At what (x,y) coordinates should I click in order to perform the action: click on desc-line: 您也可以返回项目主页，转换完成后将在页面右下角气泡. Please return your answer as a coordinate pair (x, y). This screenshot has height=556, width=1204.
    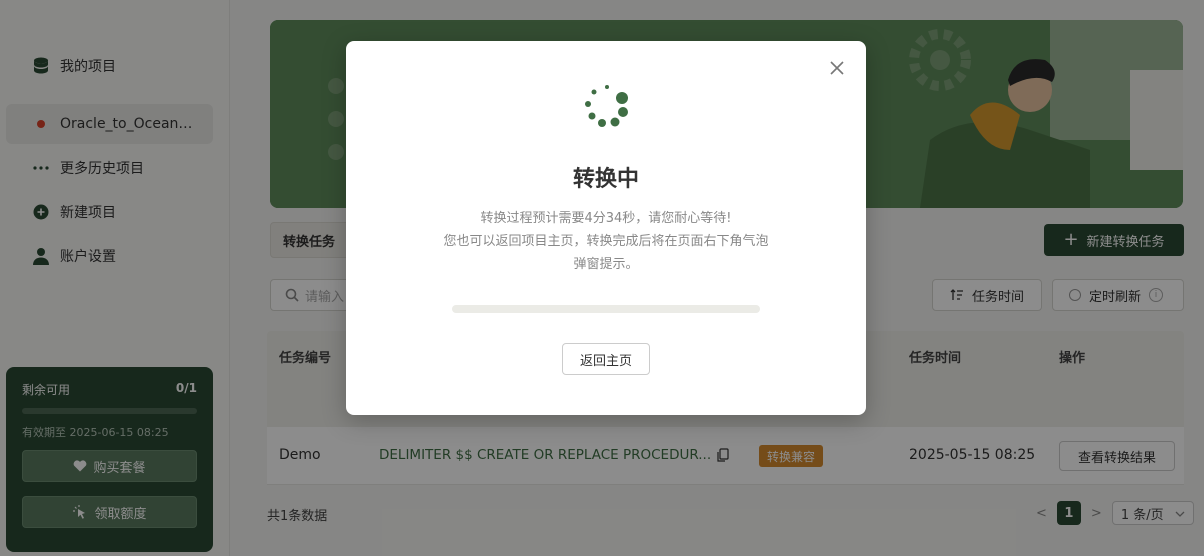
    Looking at the image, I should click on (606, 241).